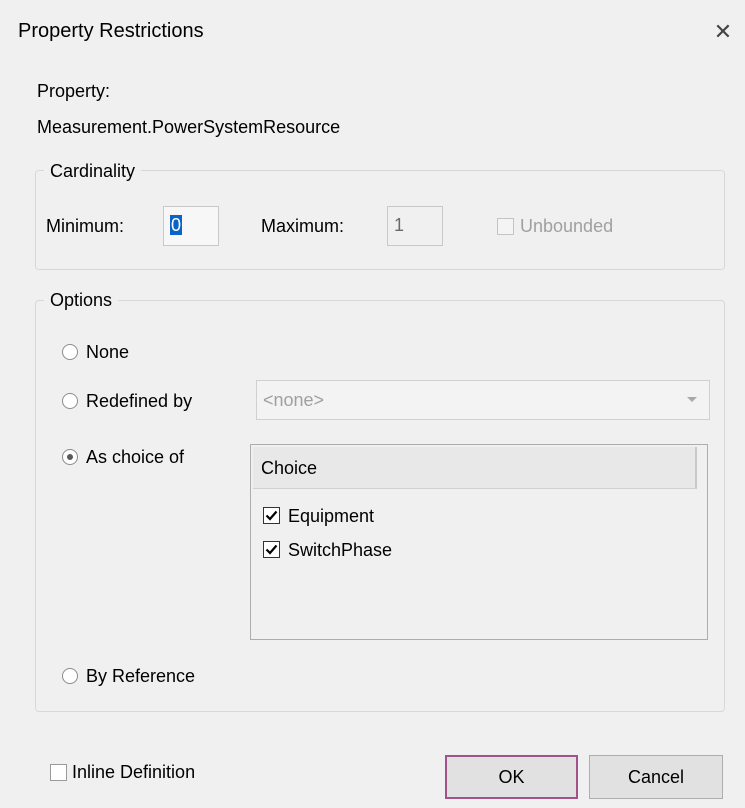 This screenshot has height=808, width=745. Describe the element at coordinates (483, 400) in the screenshot. I see `redefined-by-dropdown: <none>` at that location.